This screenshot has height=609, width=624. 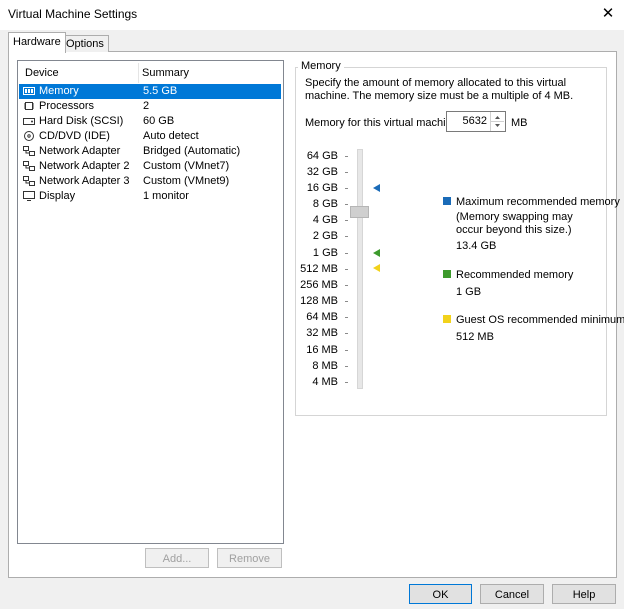 What do you see at coordinates (440, 594) in the screenshot?
I see `ok-button: OK` at bounding box center [440, 594].